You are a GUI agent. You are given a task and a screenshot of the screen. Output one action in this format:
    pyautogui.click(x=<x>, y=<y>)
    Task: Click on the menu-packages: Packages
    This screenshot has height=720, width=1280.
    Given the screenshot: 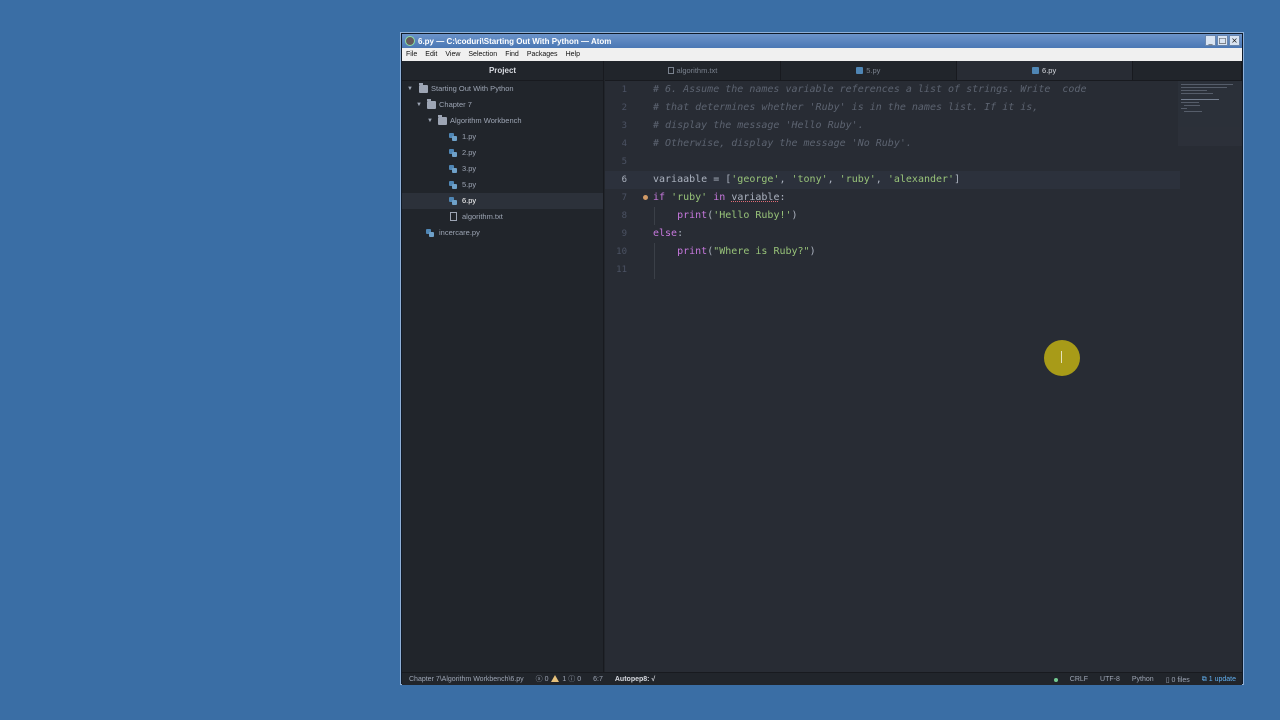 What is the action you would take?
    pyautogui.click(x=542, y=54)
    